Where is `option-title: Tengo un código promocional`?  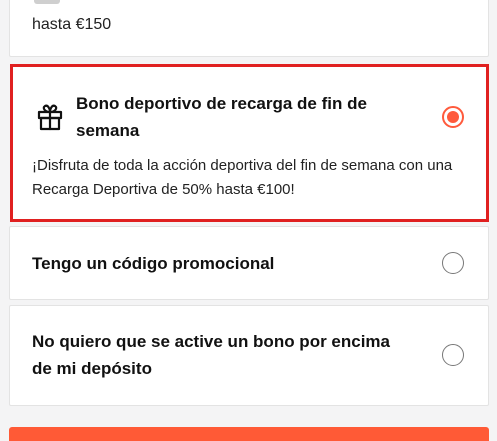 option-title: Tengo un código promocional is located at coordinates (153, 263).